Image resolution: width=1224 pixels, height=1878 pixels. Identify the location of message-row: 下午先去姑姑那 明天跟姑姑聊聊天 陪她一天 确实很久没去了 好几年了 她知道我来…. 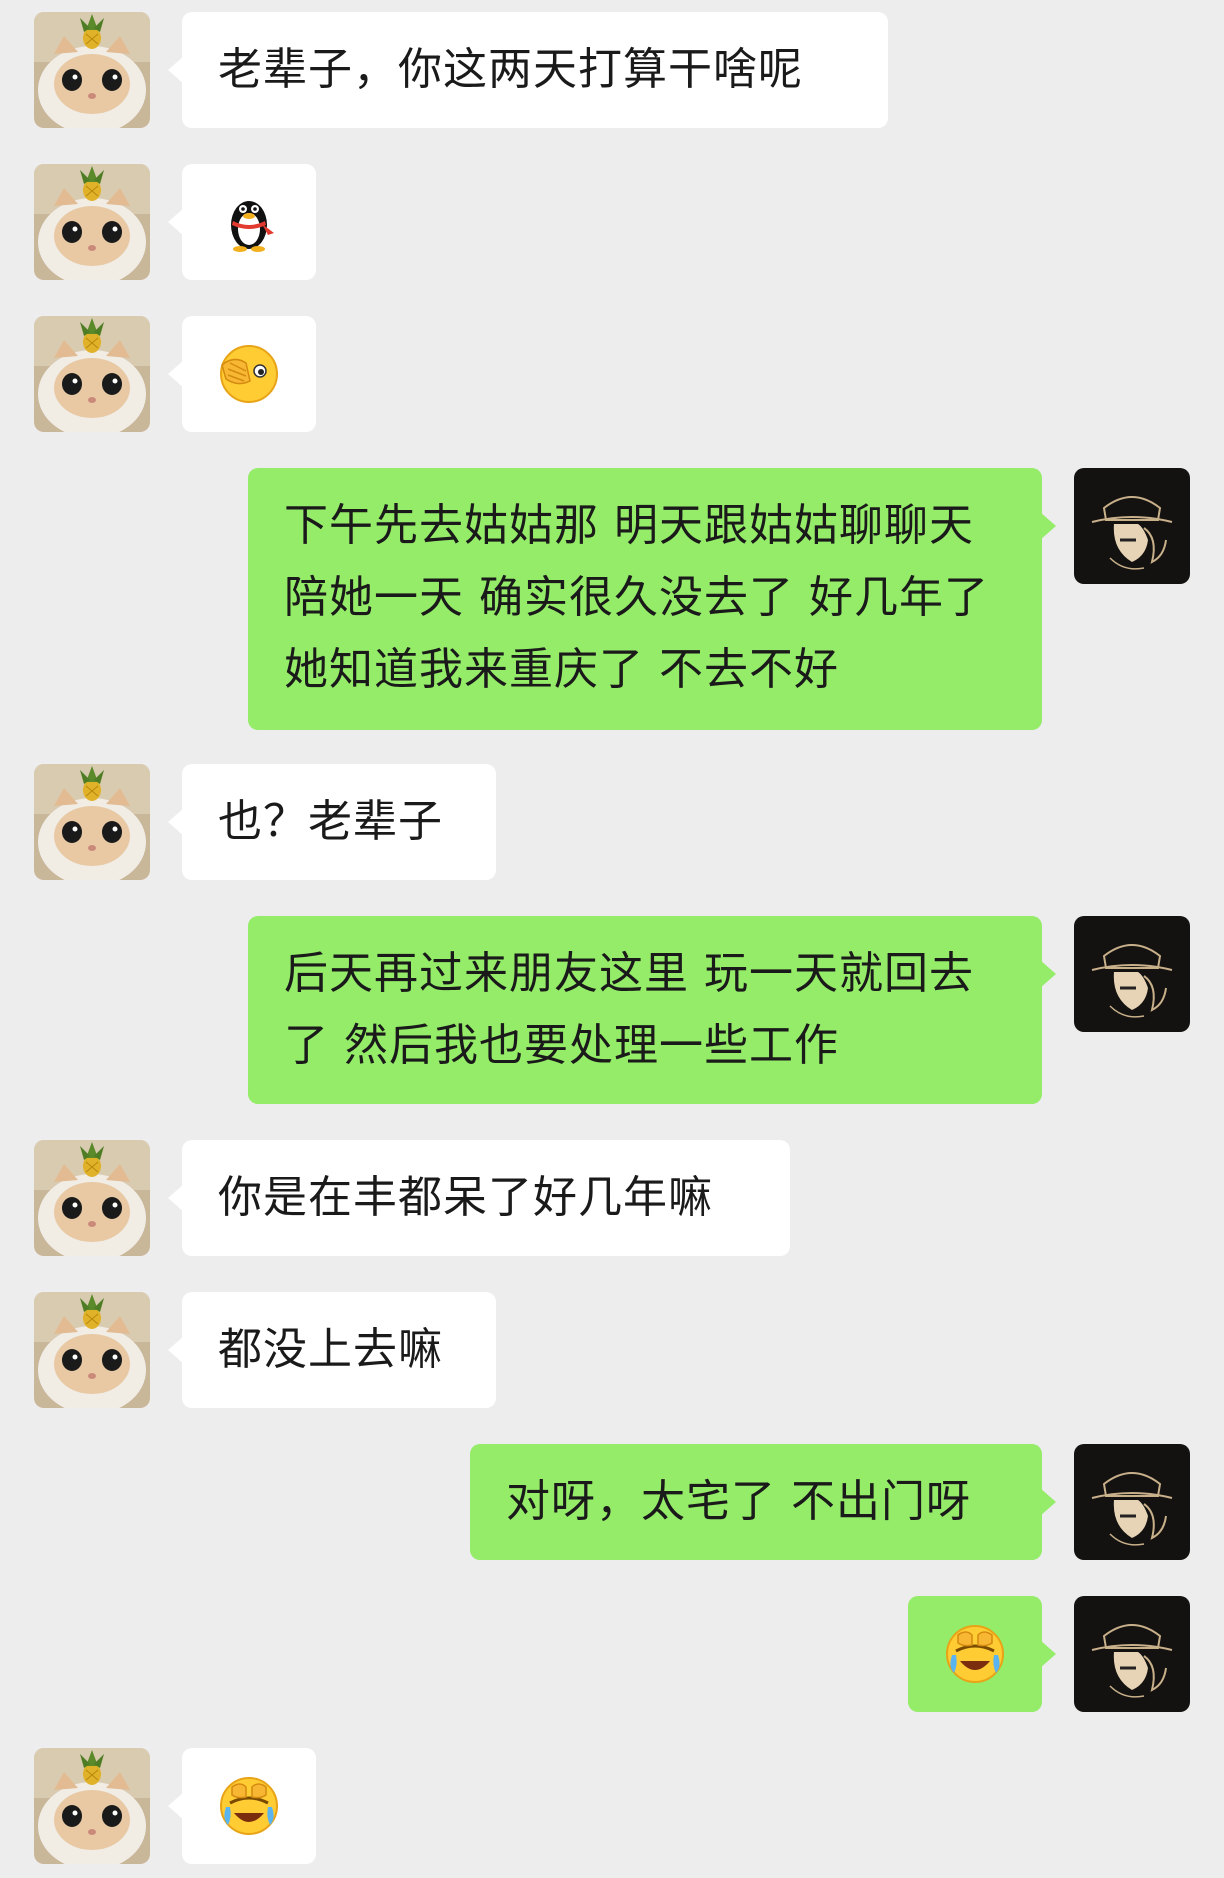
(612, 599).